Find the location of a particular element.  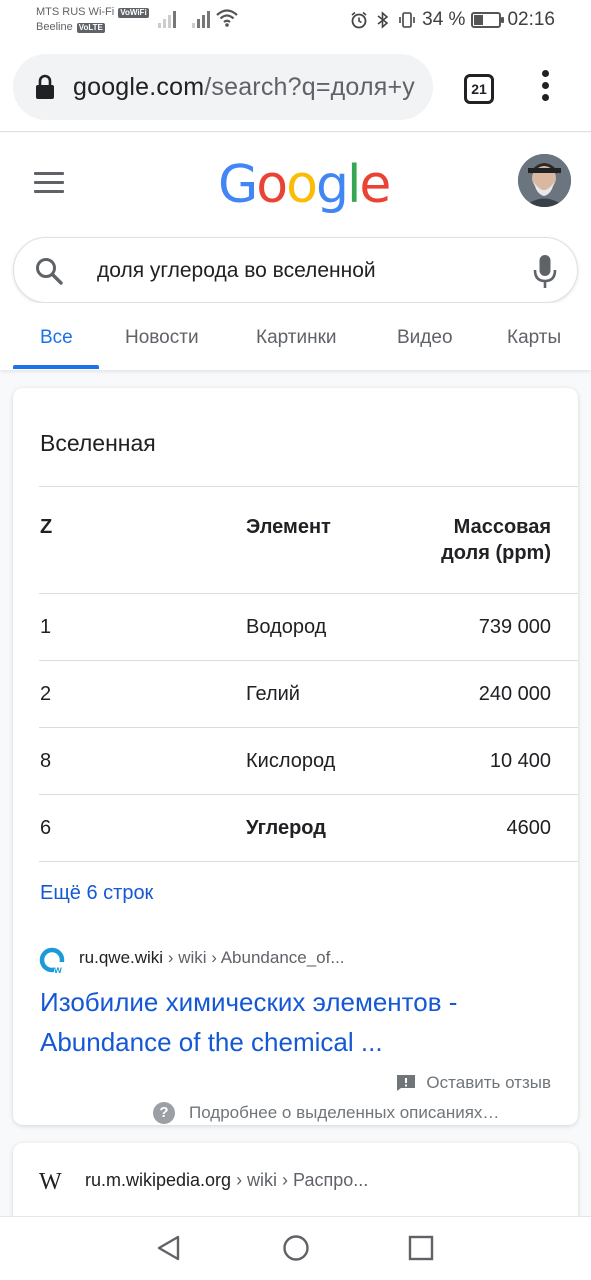

row-z: 1 is located at coordinates (46, 627).